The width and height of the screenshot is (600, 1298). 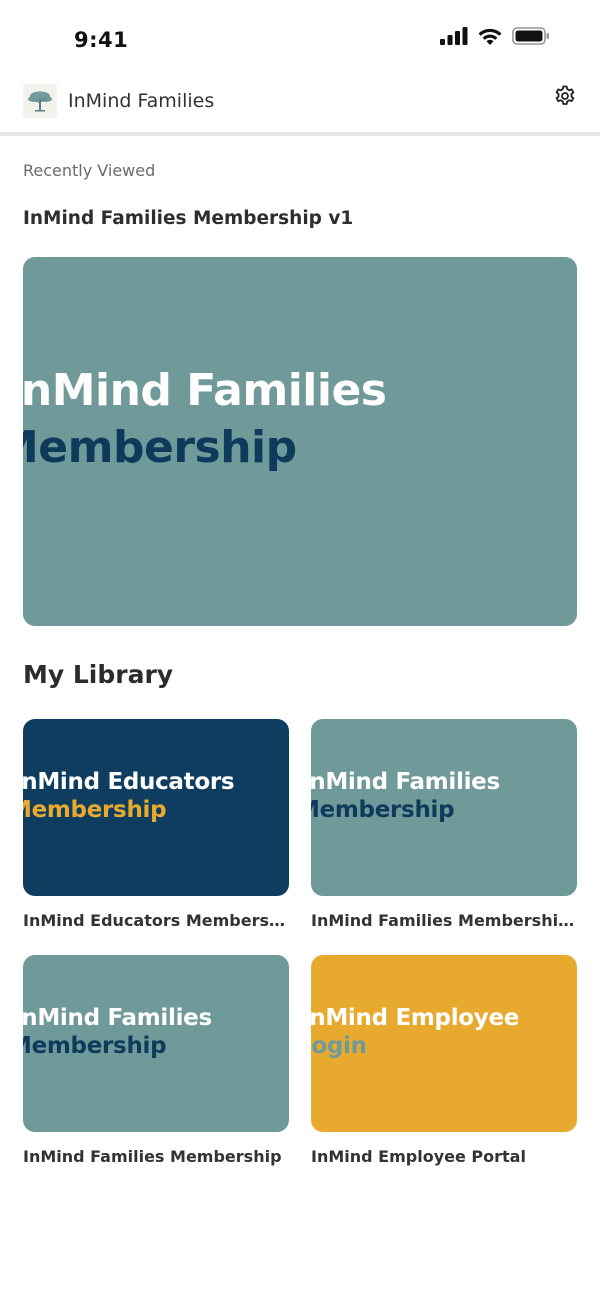 I want to click on library-item-label: InMind Employee Portal, so click(x=444, y=1156).